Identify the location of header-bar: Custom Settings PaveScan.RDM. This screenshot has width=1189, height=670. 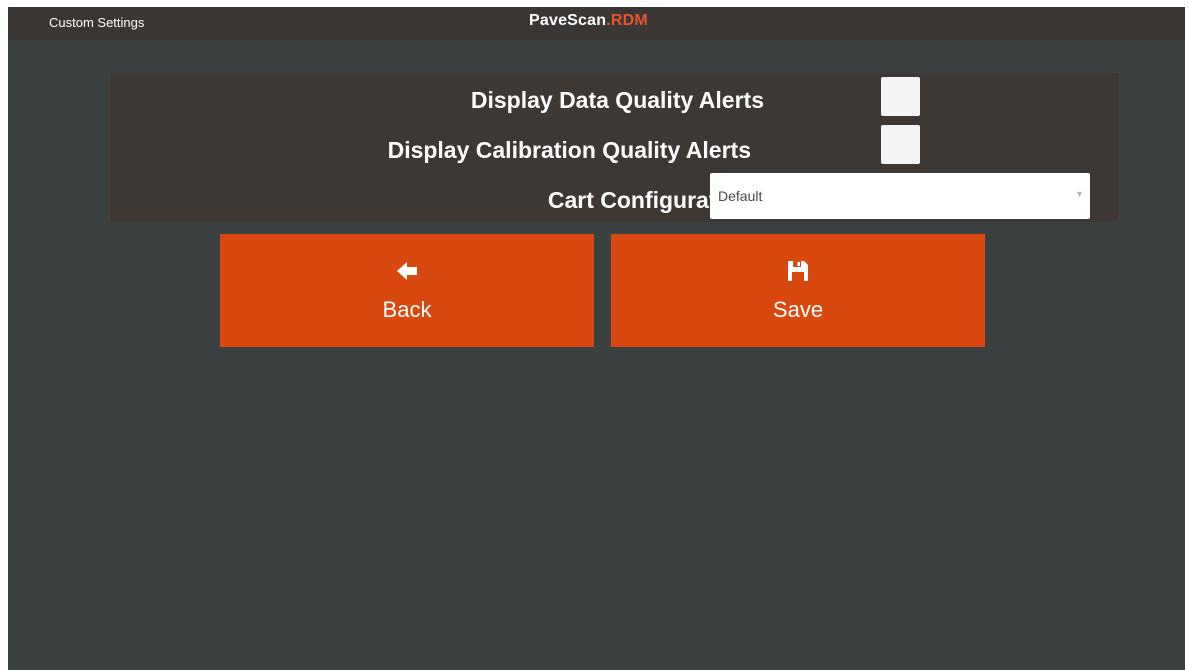
(596, 23).